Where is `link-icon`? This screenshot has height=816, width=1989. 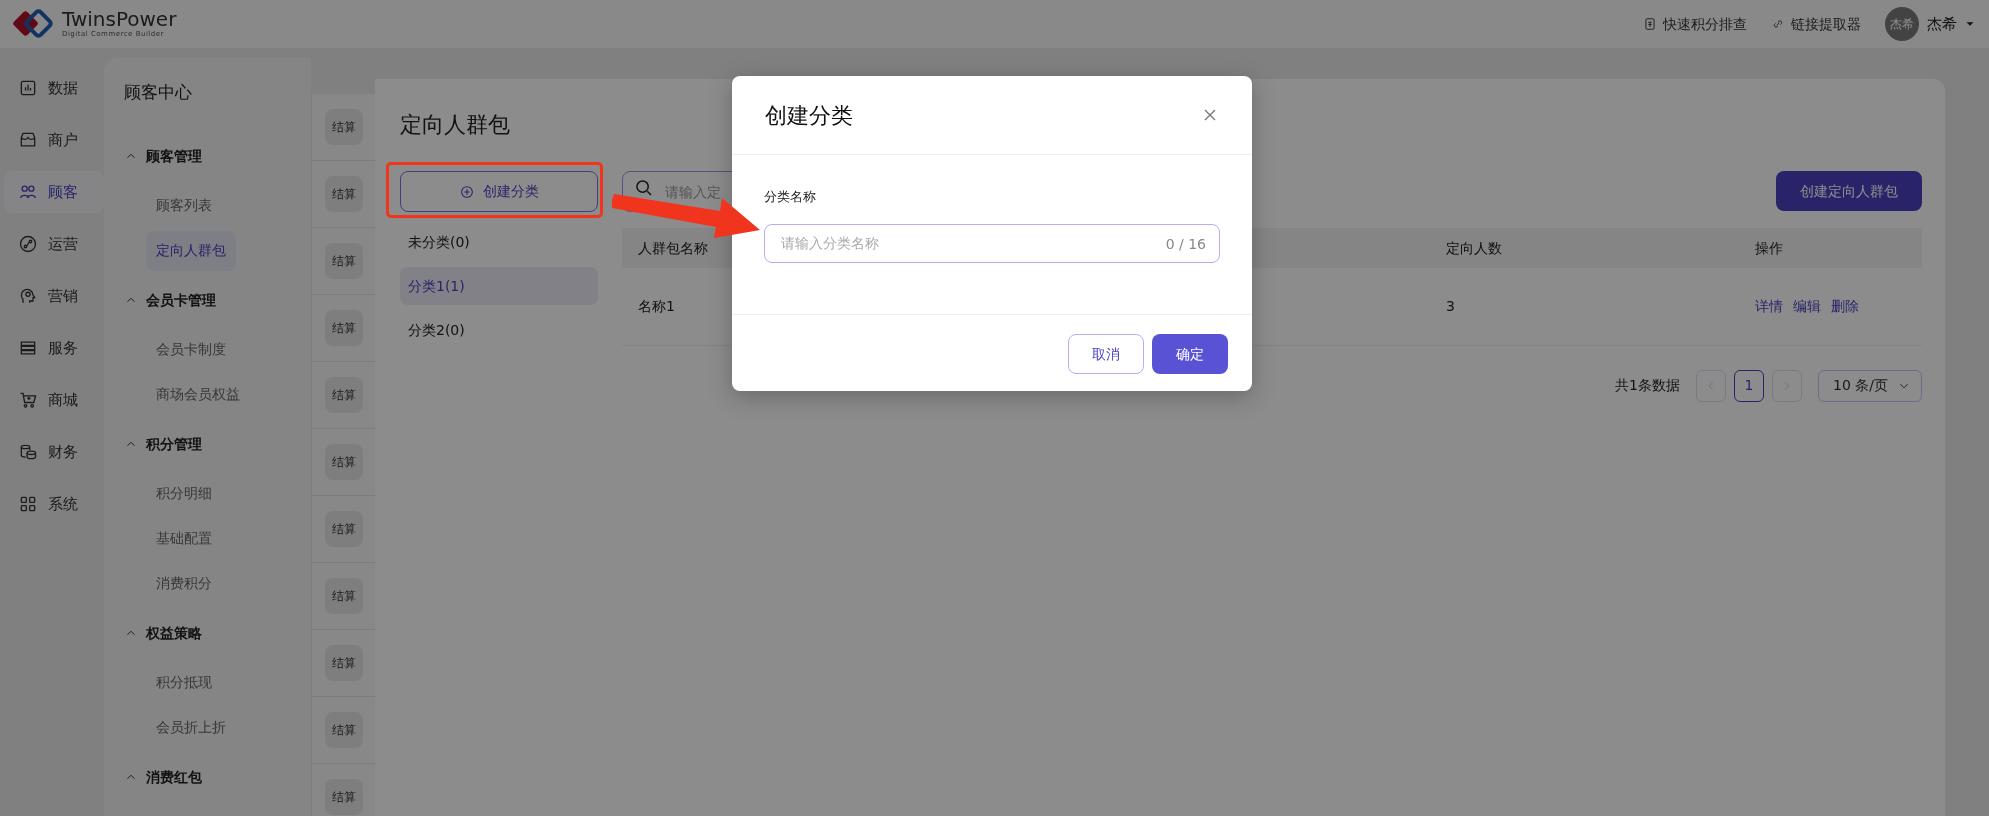 link-icon is located at coordinates (1778, 24).